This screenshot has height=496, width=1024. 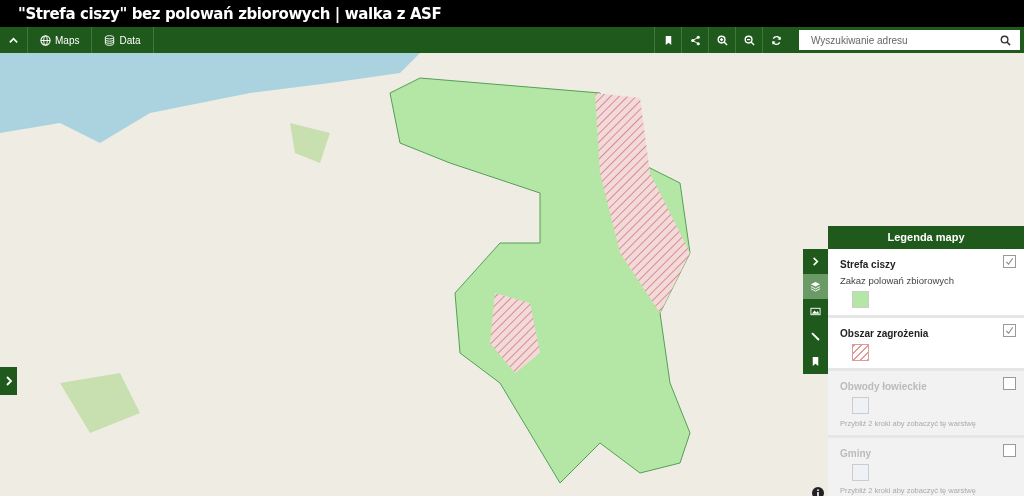 I want to click on expand-panel-button, so click(x=8, y=381).